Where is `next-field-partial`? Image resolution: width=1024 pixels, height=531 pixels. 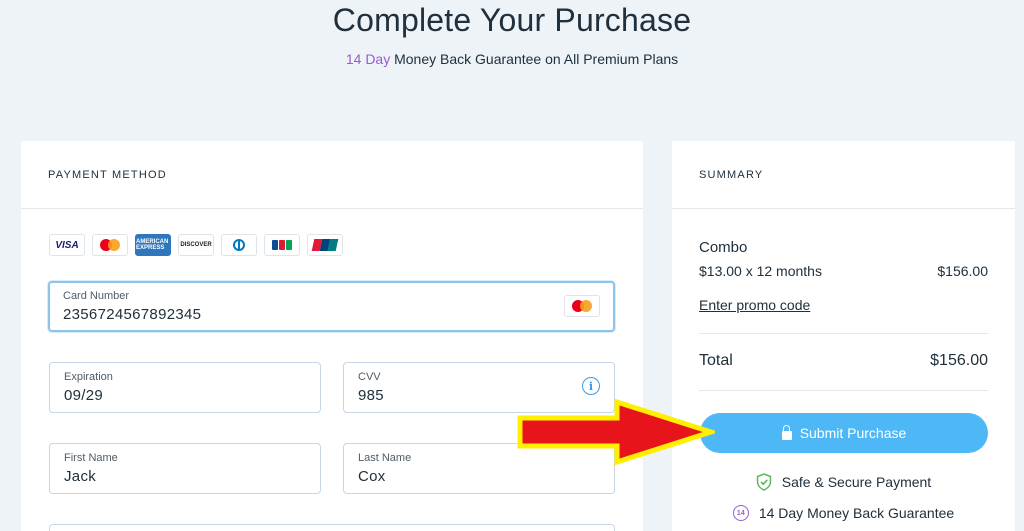 next-field-partial is located at coordinates (332, 527).